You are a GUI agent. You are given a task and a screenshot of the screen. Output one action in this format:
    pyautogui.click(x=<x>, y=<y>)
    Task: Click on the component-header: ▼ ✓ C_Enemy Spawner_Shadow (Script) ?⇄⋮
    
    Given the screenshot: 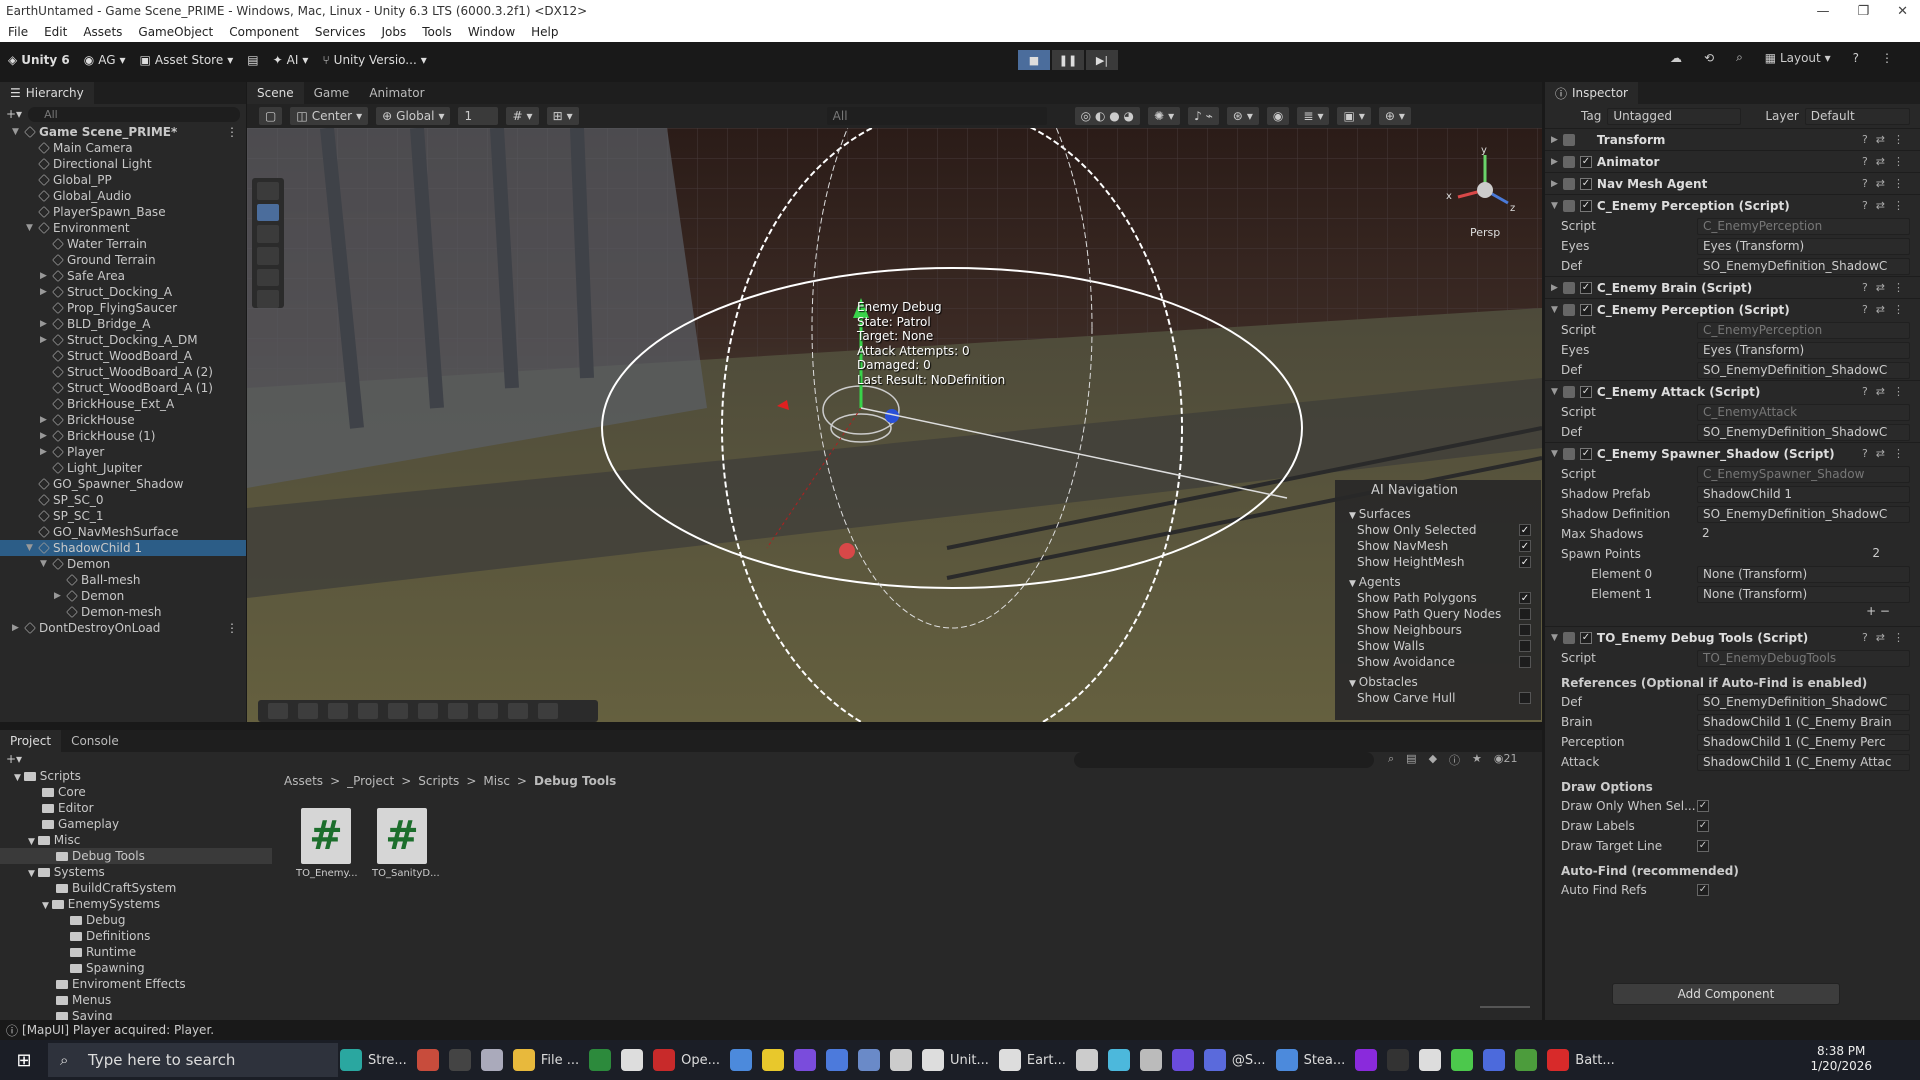 What is the action you would take?
    pyautogui.click(x=1732, y=453)
    